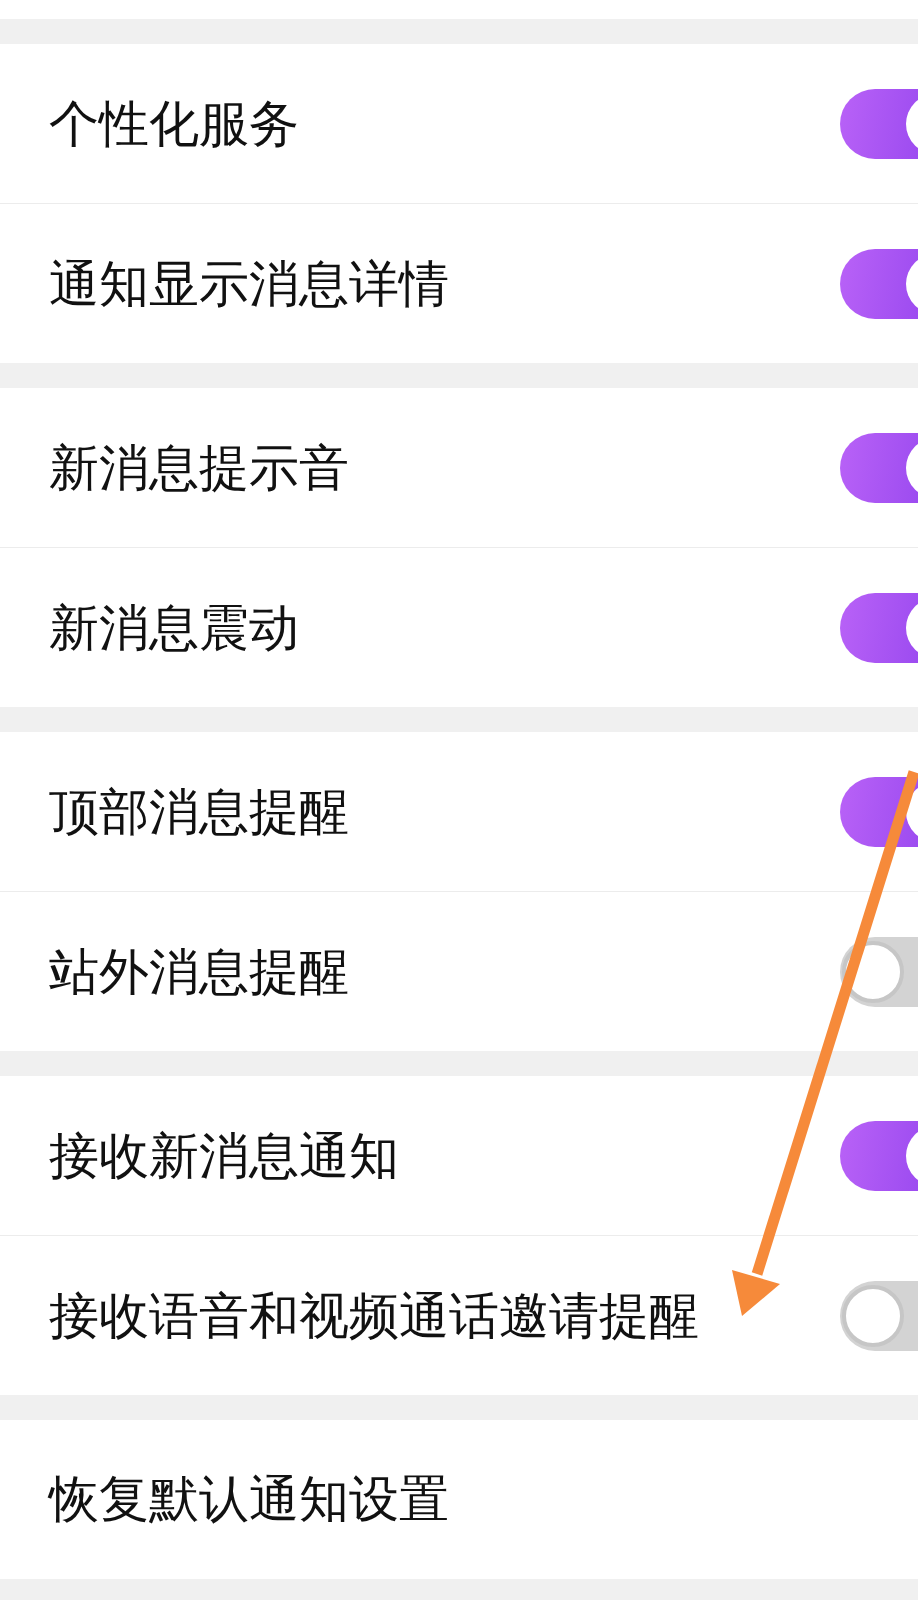  What do you see at coordinates (224, 1155) in the screenshot?
I see `setting-label: 接收新消息通知` at bounding box center [224, 1155].